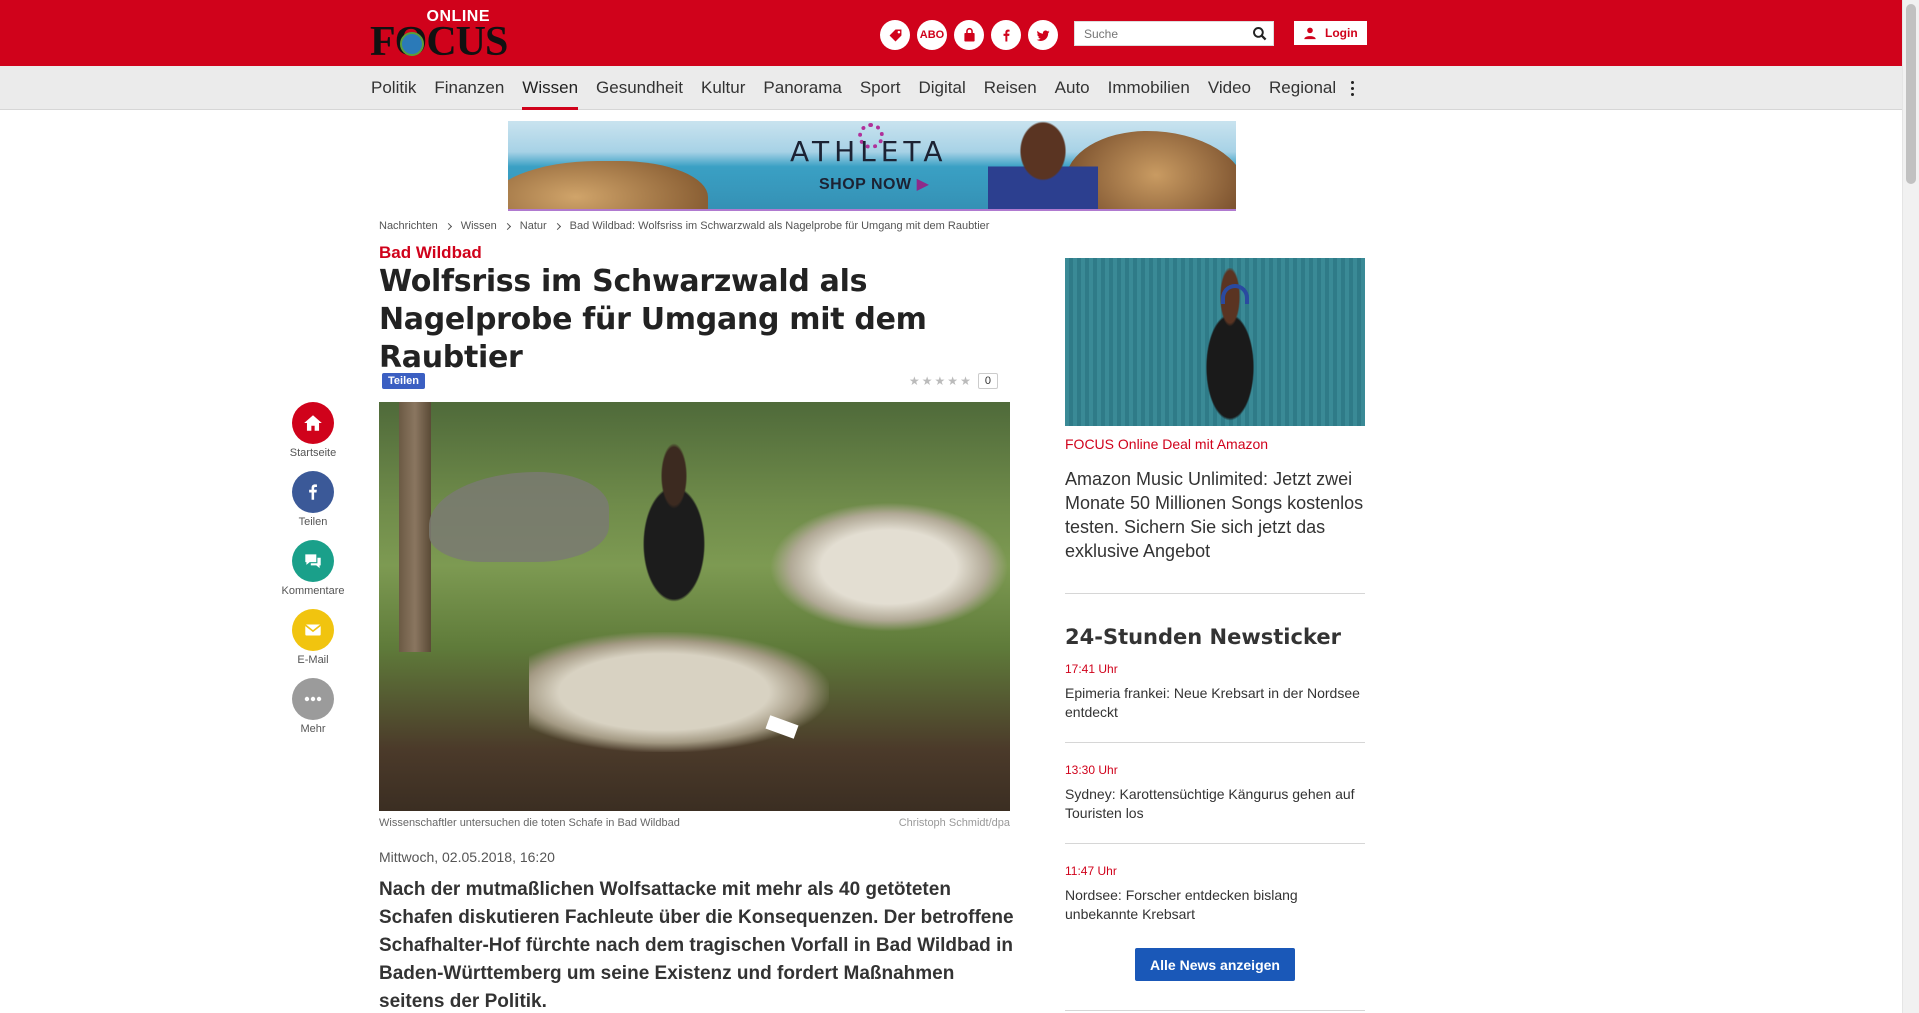 This screenshot has width=1919, height=1013. What do you see at coordinates (550, 88) in the screenshot?
I see `nav-item-wissen: Wissen` at bounding box center [550, 88].